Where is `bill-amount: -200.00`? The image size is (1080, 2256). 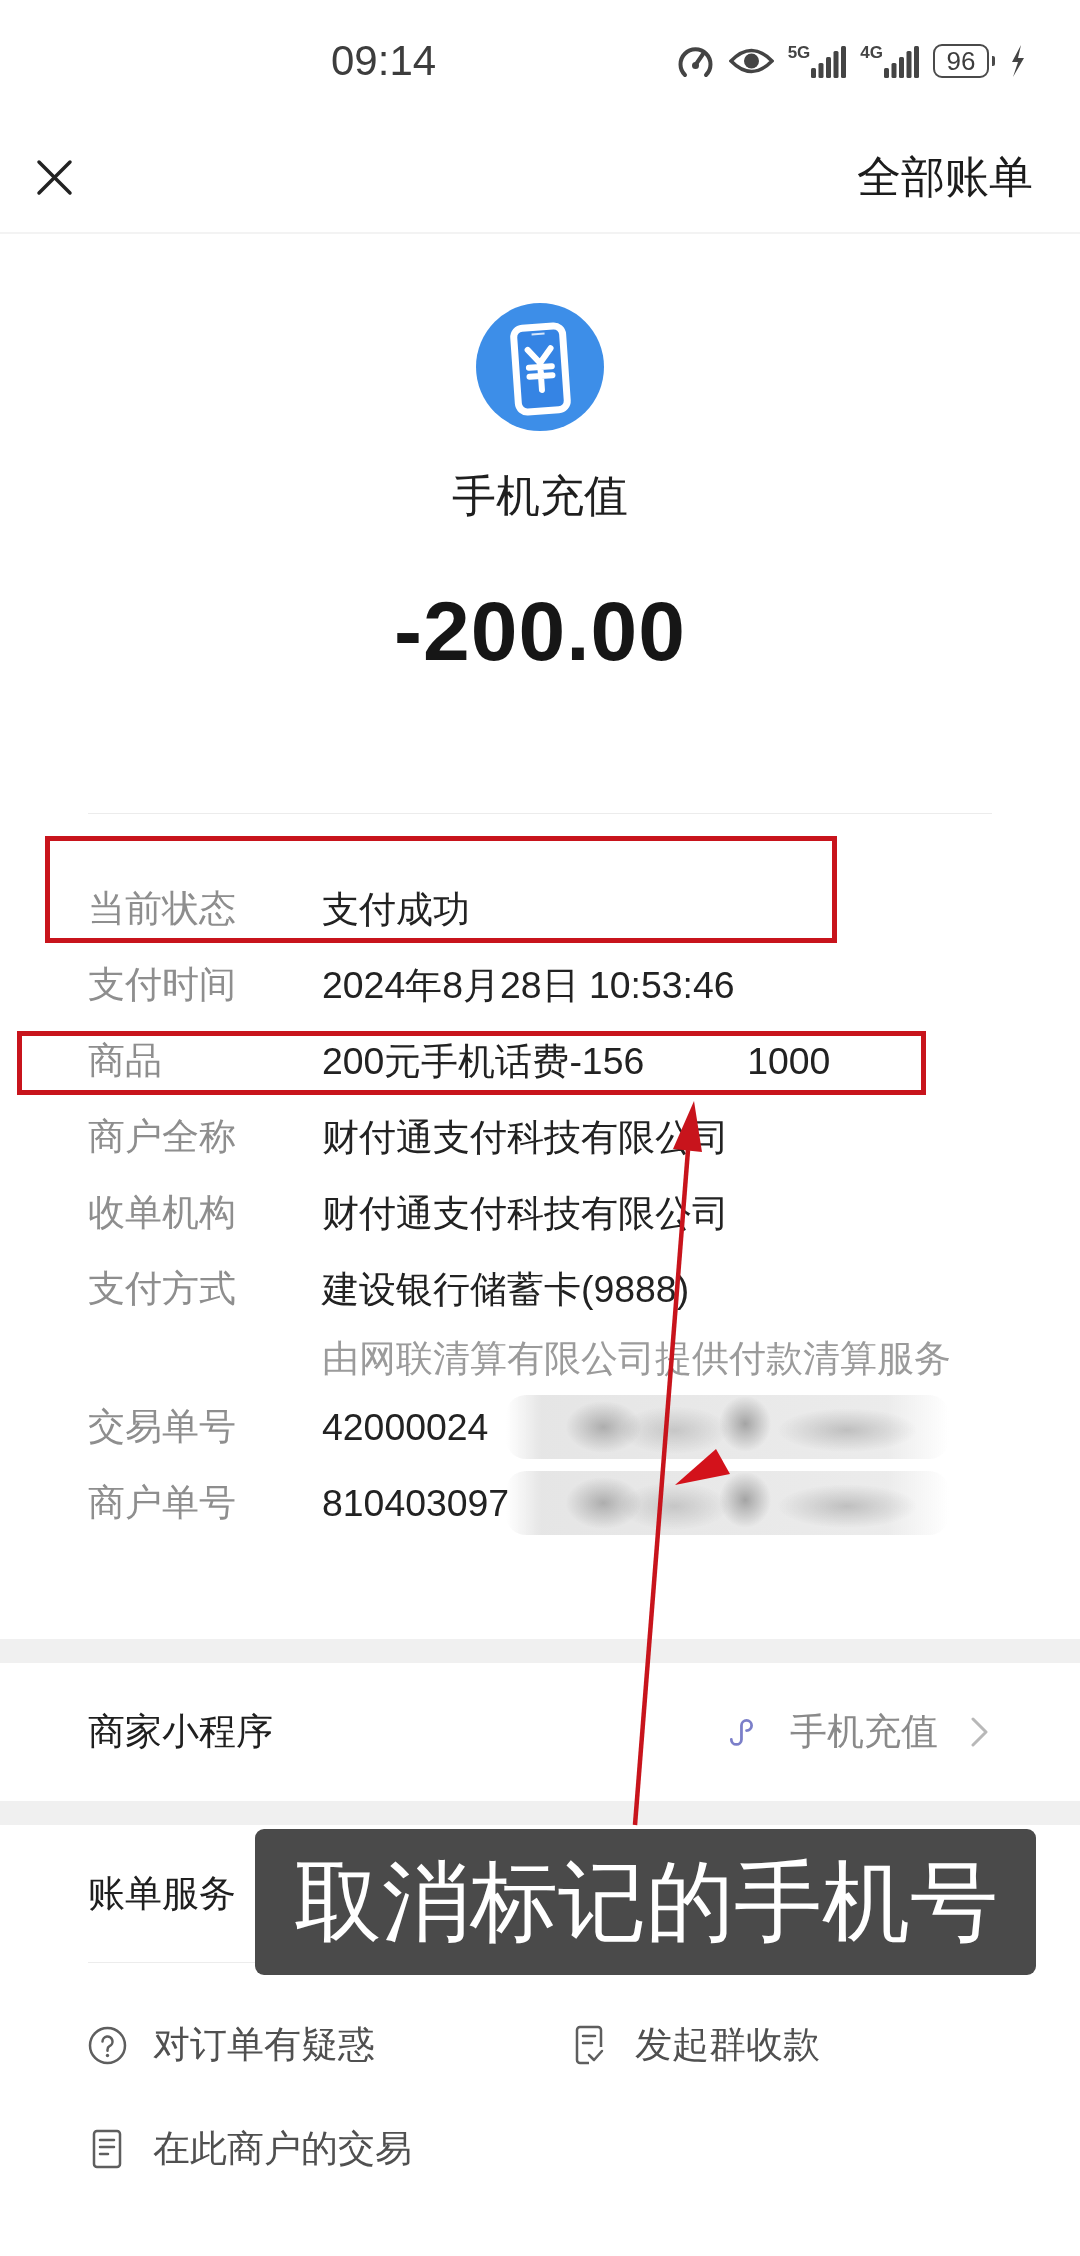 bill-amount: -200.00 is located at coordinates (540, 631).